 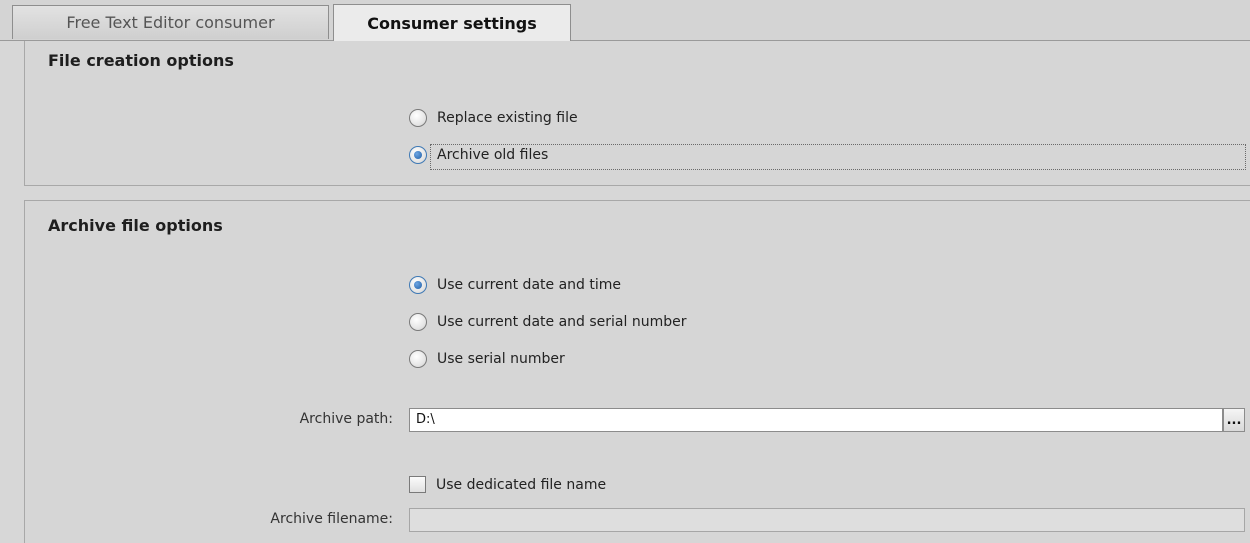 I want to click on use-date-time-label: Use current date and time, so click(x=529, y=285).